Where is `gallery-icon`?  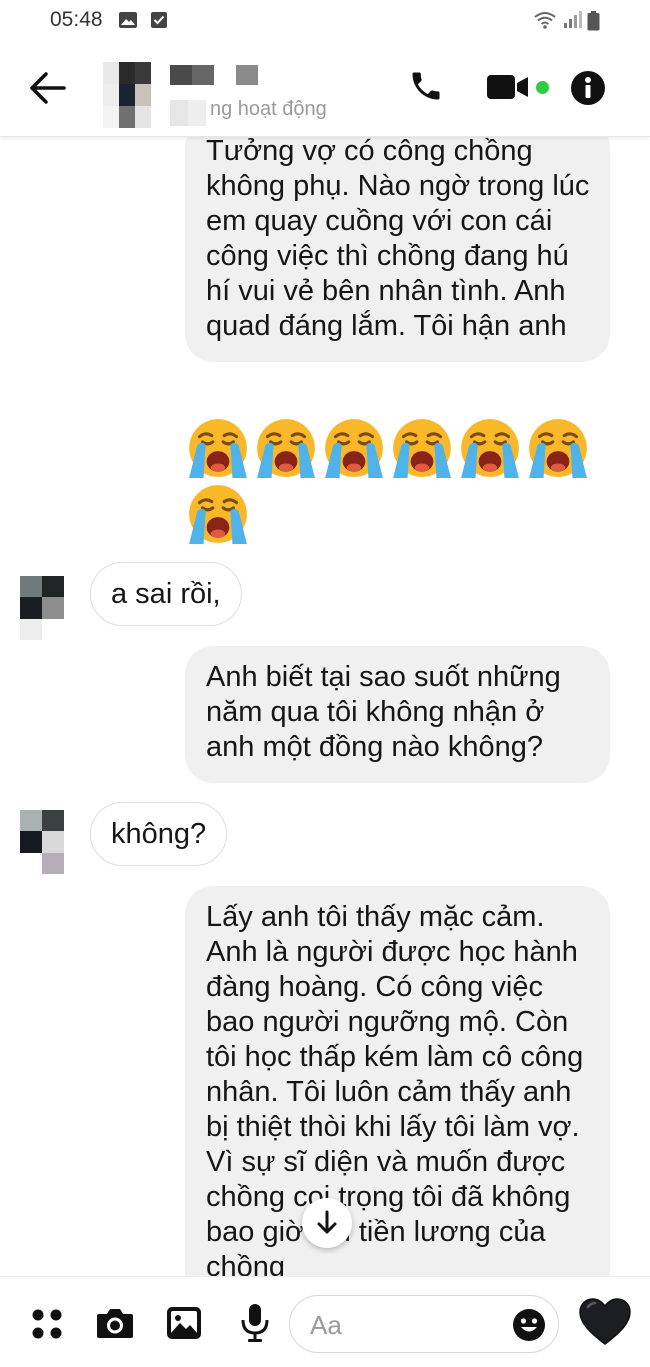 gallery-icon is located at coordinates (184, 1323).